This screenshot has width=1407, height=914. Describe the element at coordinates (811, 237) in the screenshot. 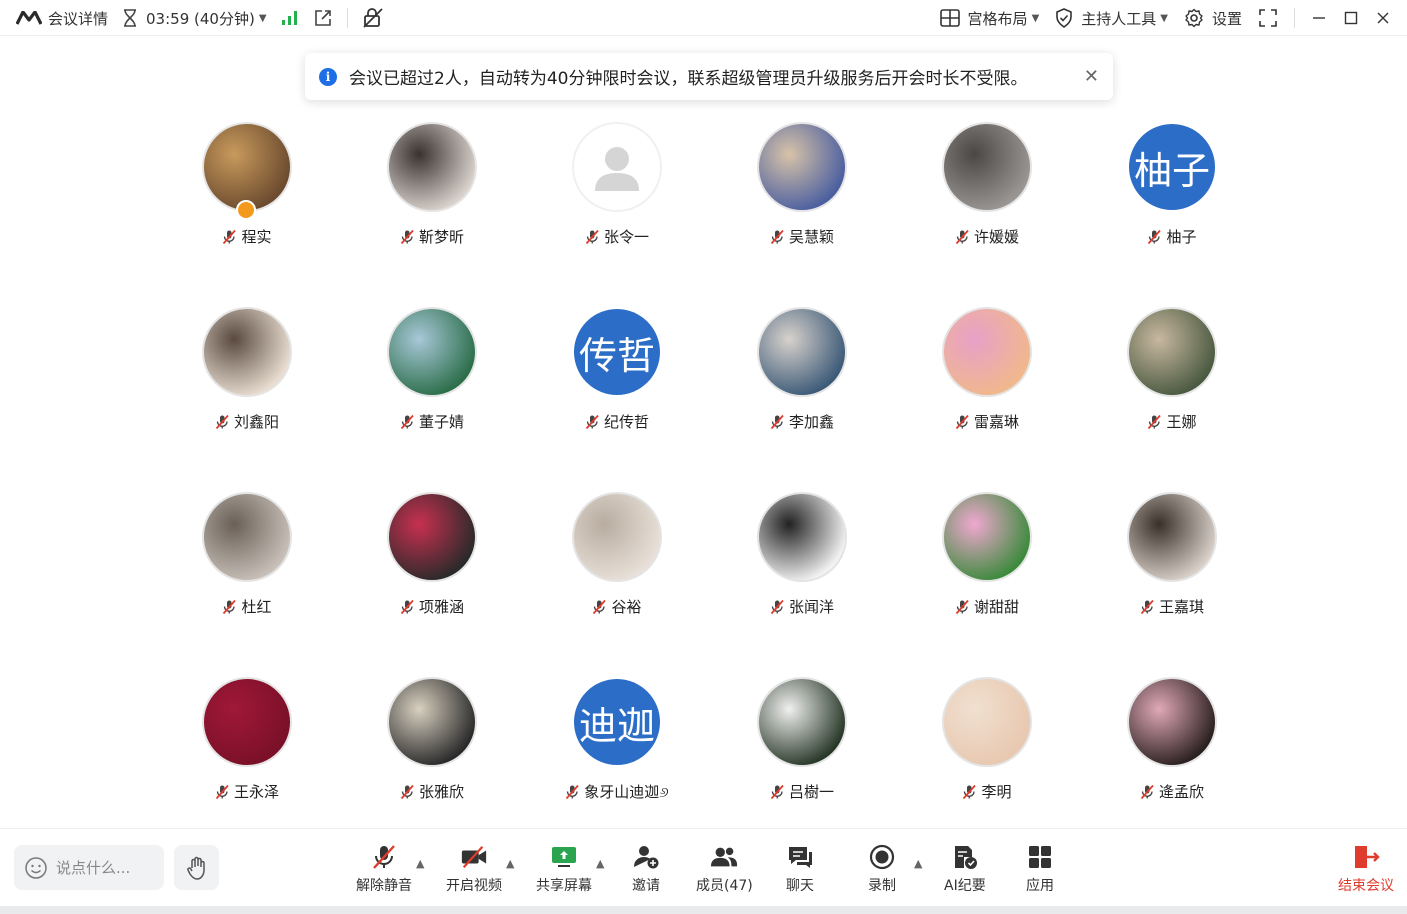

I see `participant-name: 吴慧颖` at that location.